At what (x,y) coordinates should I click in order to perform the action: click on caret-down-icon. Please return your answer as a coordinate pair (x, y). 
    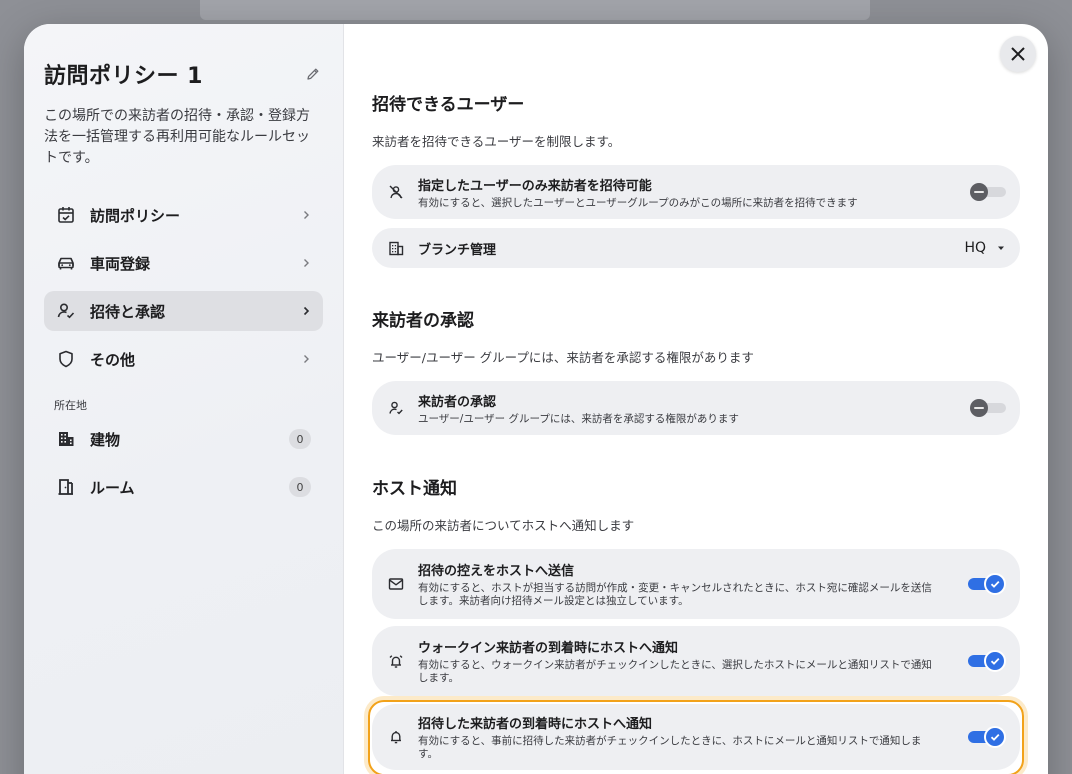
    Looking at the image, I should click on (1001, 248).